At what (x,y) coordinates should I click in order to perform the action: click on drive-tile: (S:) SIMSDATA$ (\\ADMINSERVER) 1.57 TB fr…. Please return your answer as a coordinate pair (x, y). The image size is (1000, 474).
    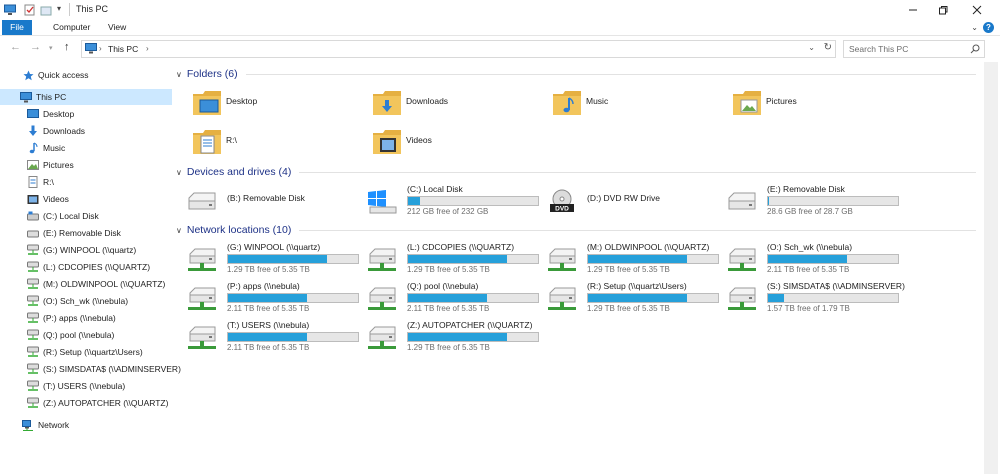
    Looking at the image, I should click on (810, 296).